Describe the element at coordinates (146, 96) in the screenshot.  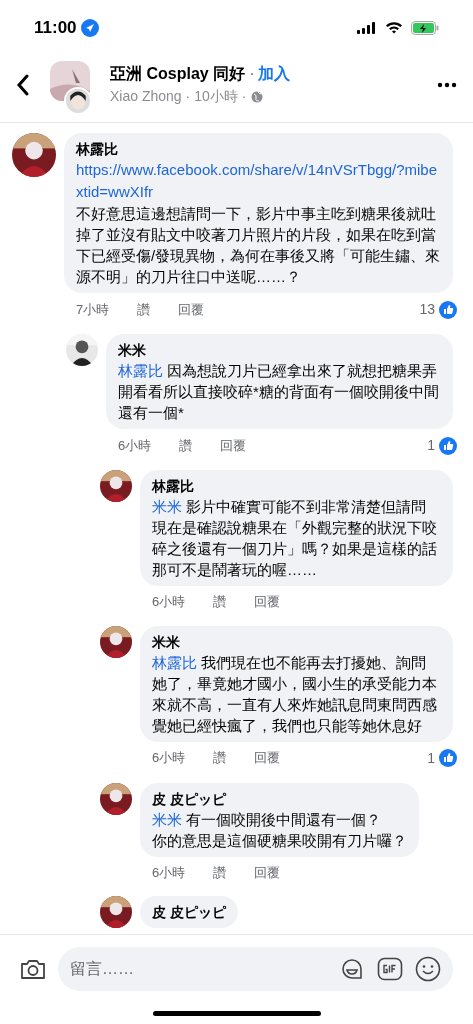
I see `post-author: Xiao Zhong` at that location.